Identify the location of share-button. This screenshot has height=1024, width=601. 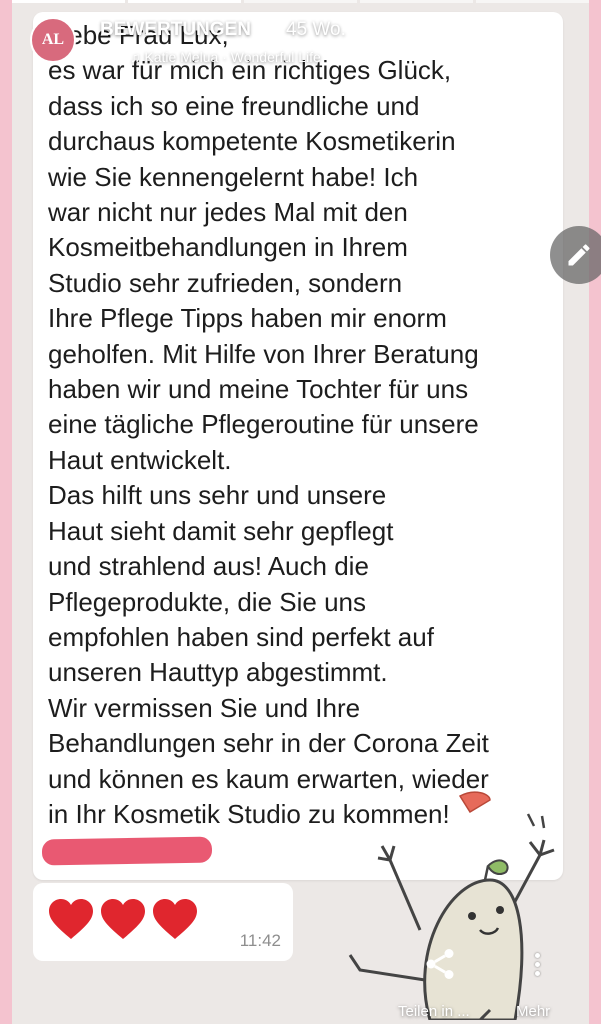
(440, 964).